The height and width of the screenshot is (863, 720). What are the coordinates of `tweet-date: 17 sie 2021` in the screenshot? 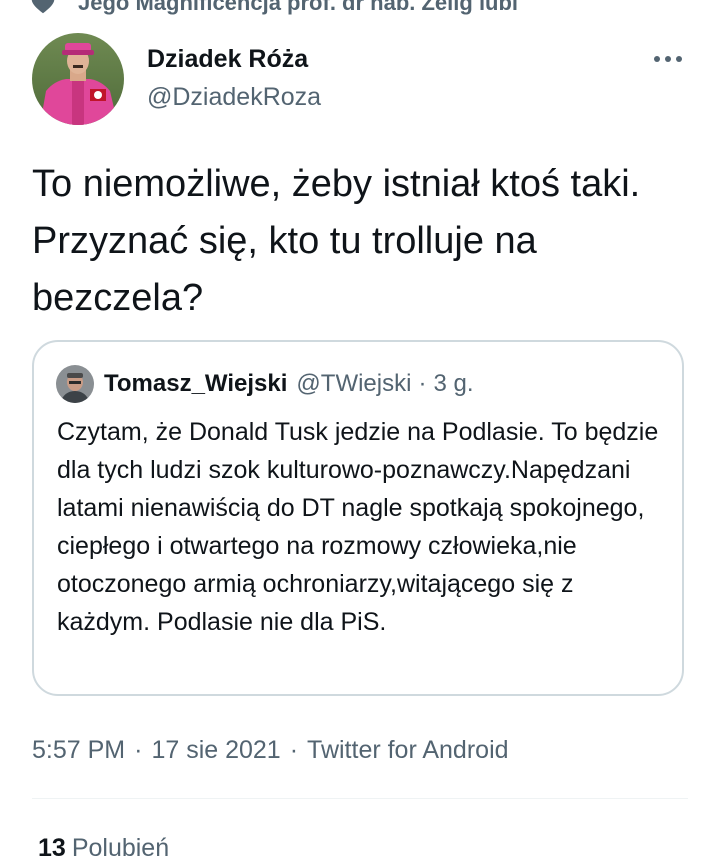 It's located at (215, 750).